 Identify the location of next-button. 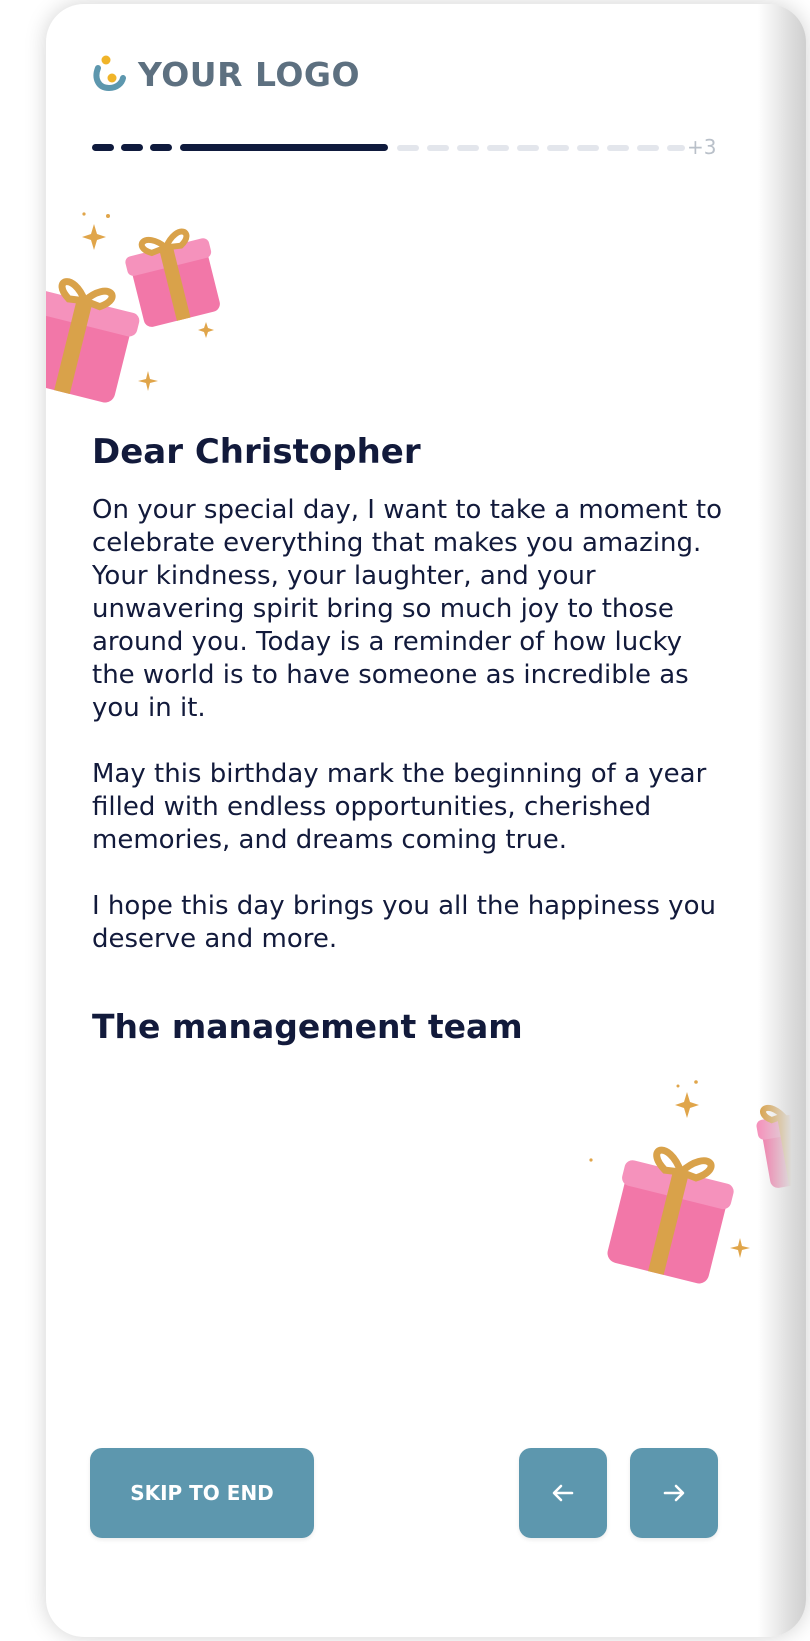
(674, 1493).